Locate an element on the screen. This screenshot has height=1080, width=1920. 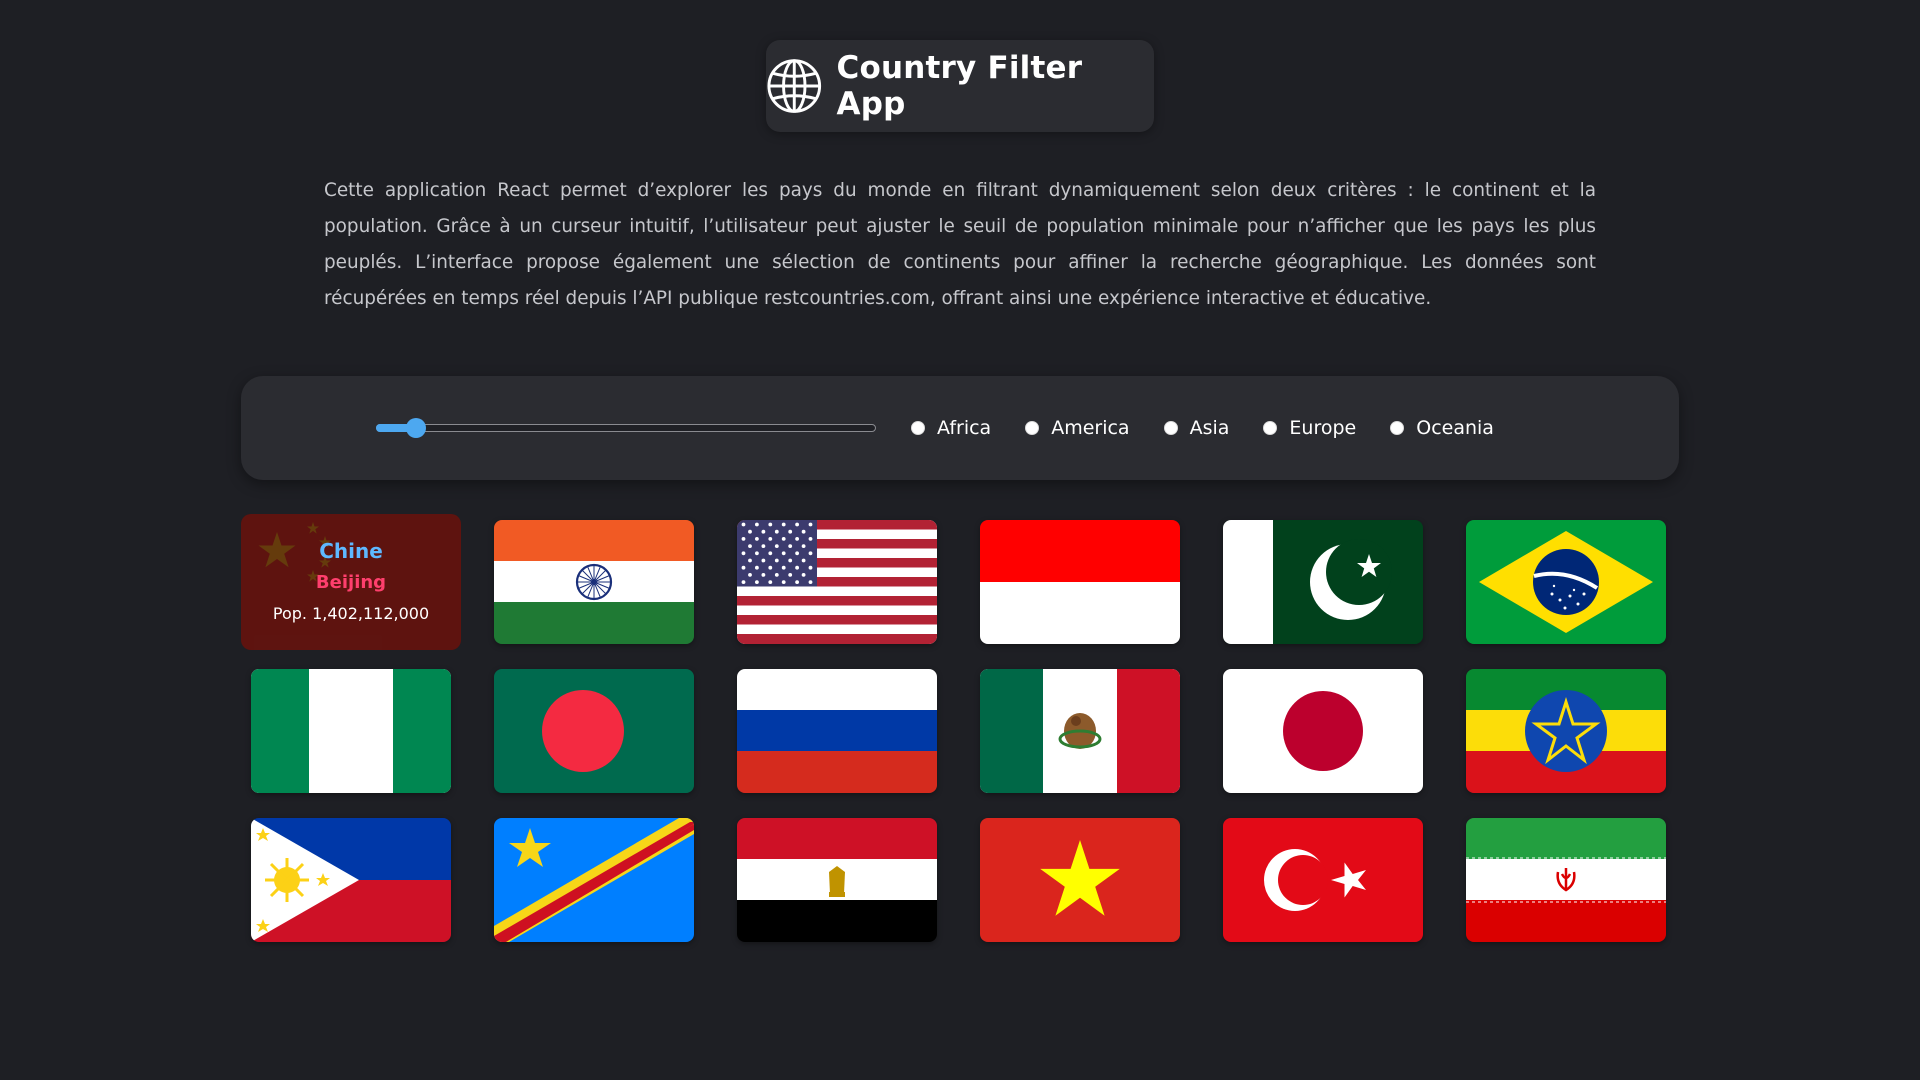
flag-card-philippines is located at coordinates (351, 880).